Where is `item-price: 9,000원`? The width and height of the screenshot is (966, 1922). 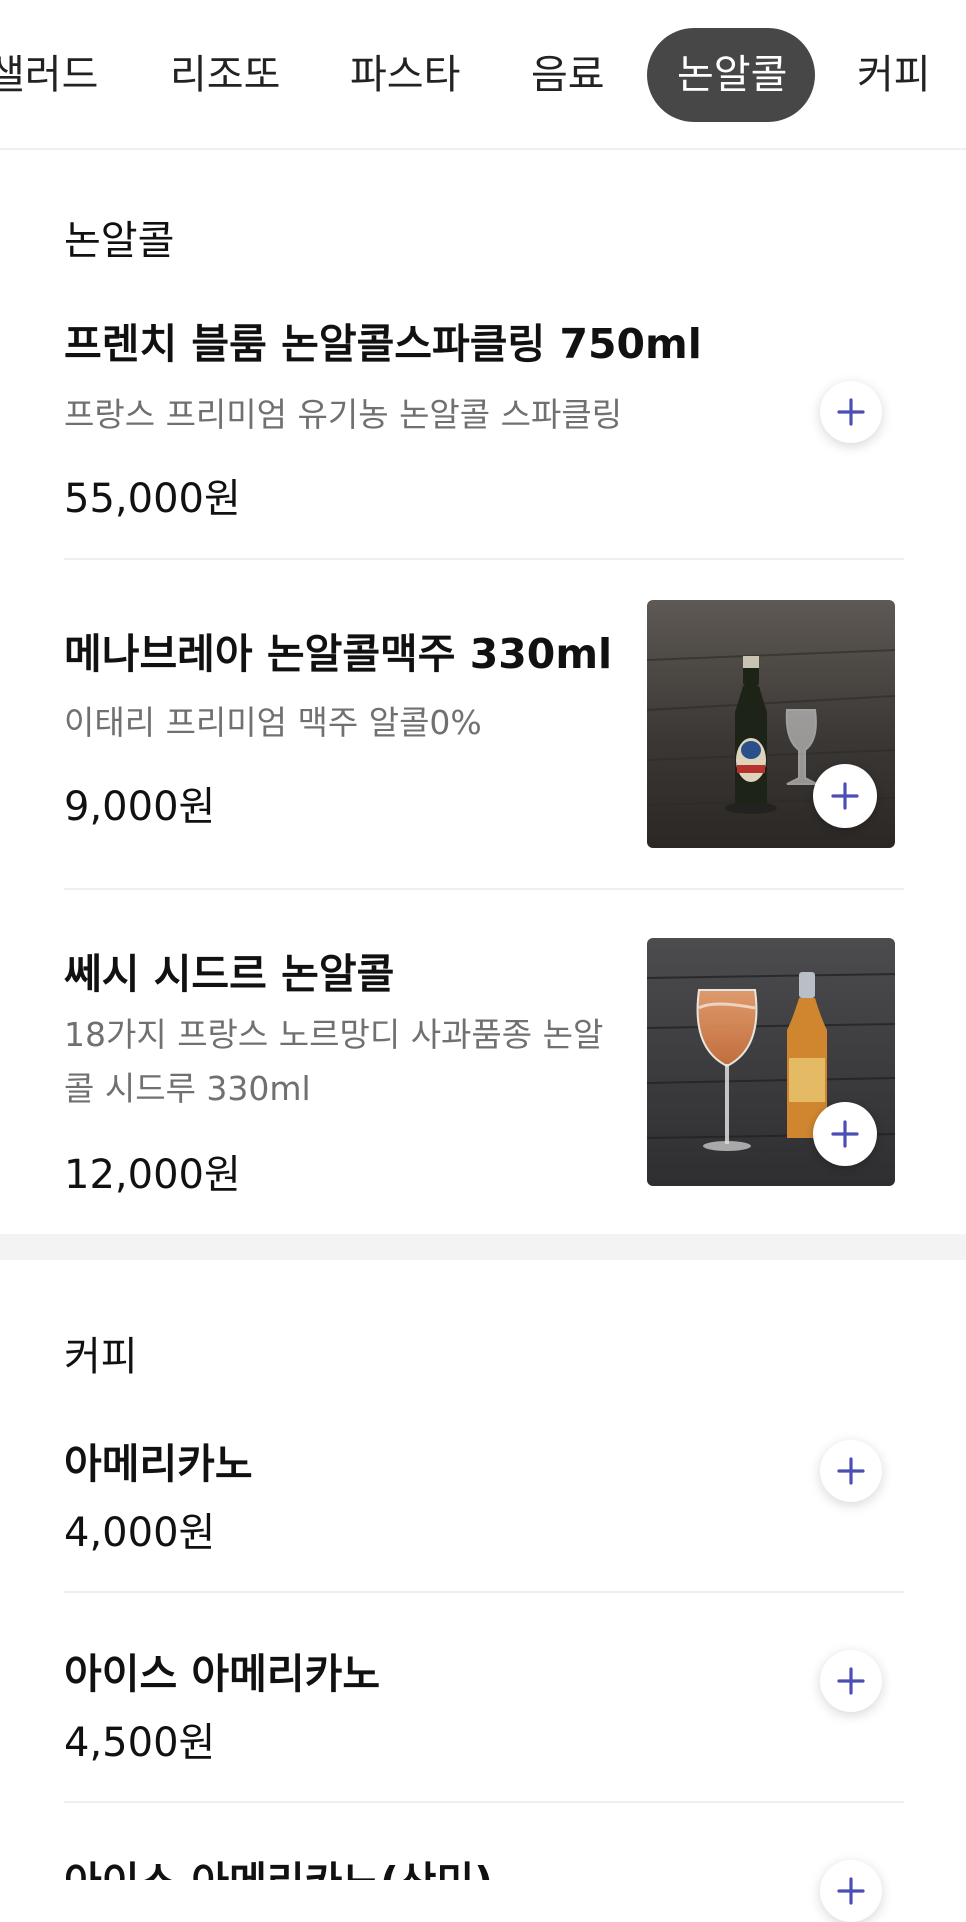
item-price: 9,000원 is located at coordinates (140, 807).